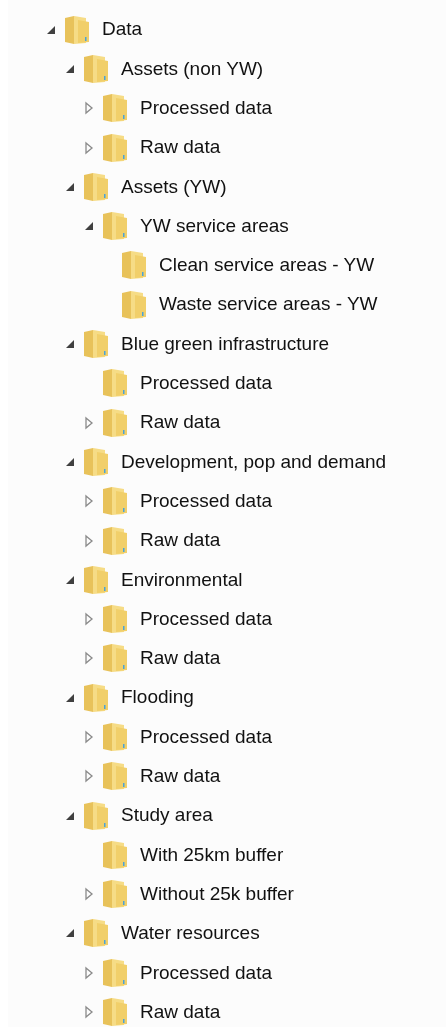 The height and width of the screenshot is (1027, 446). I want to click on folder-name: Without 25k buffer, so click(217, 894).